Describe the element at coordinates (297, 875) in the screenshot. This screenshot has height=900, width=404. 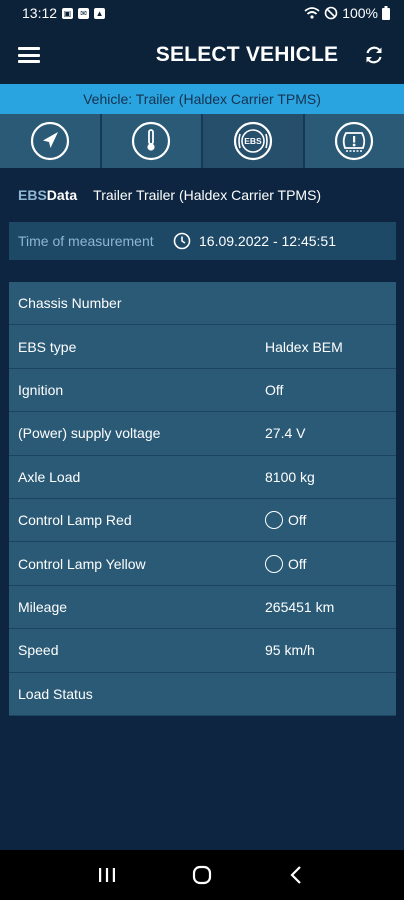
I see `back-icon` at that location.